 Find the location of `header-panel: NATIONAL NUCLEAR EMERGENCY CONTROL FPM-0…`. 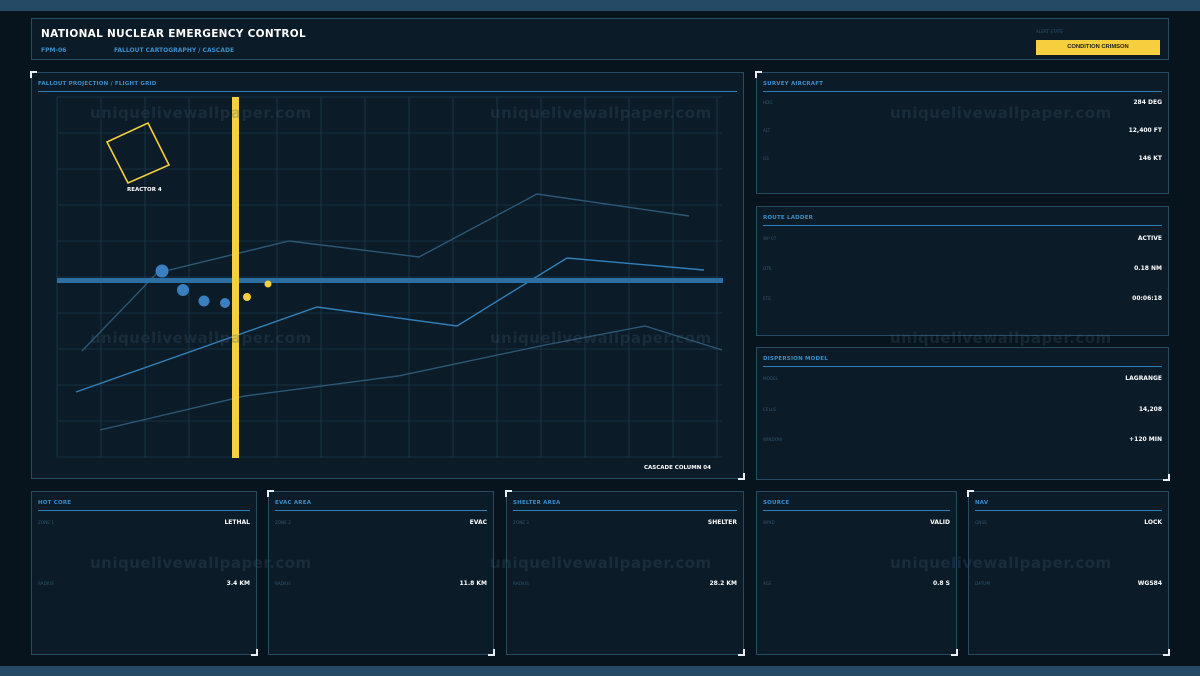

header-panel: NATIONAL NUCLEAR EMERGENCY CONTROL FPM-0… is located at coordinates (600, 39).